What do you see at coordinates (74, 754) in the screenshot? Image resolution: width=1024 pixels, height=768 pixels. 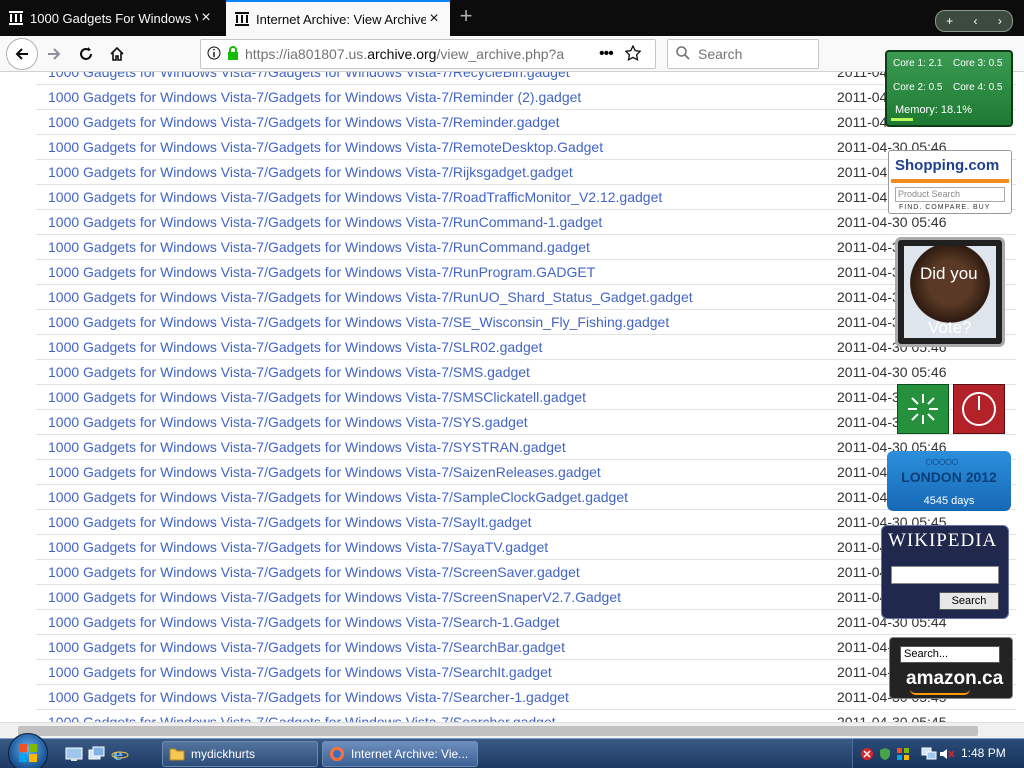 I see `show-desktop-icon` at bounding box center [74, 754].